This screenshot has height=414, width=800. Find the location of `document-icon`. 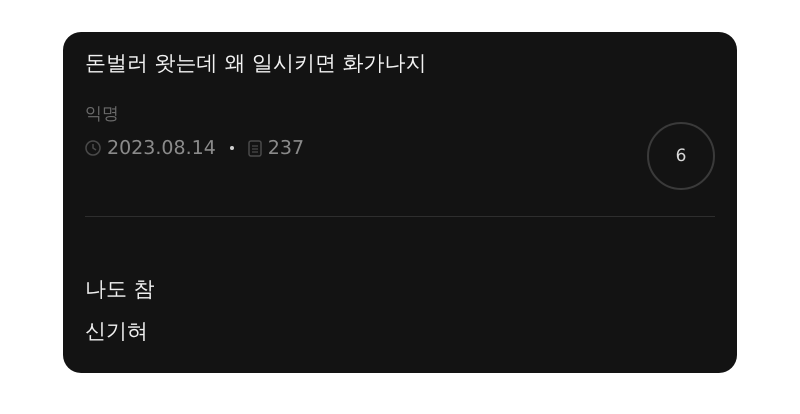

document-icon is located at coordinates (255, 148).